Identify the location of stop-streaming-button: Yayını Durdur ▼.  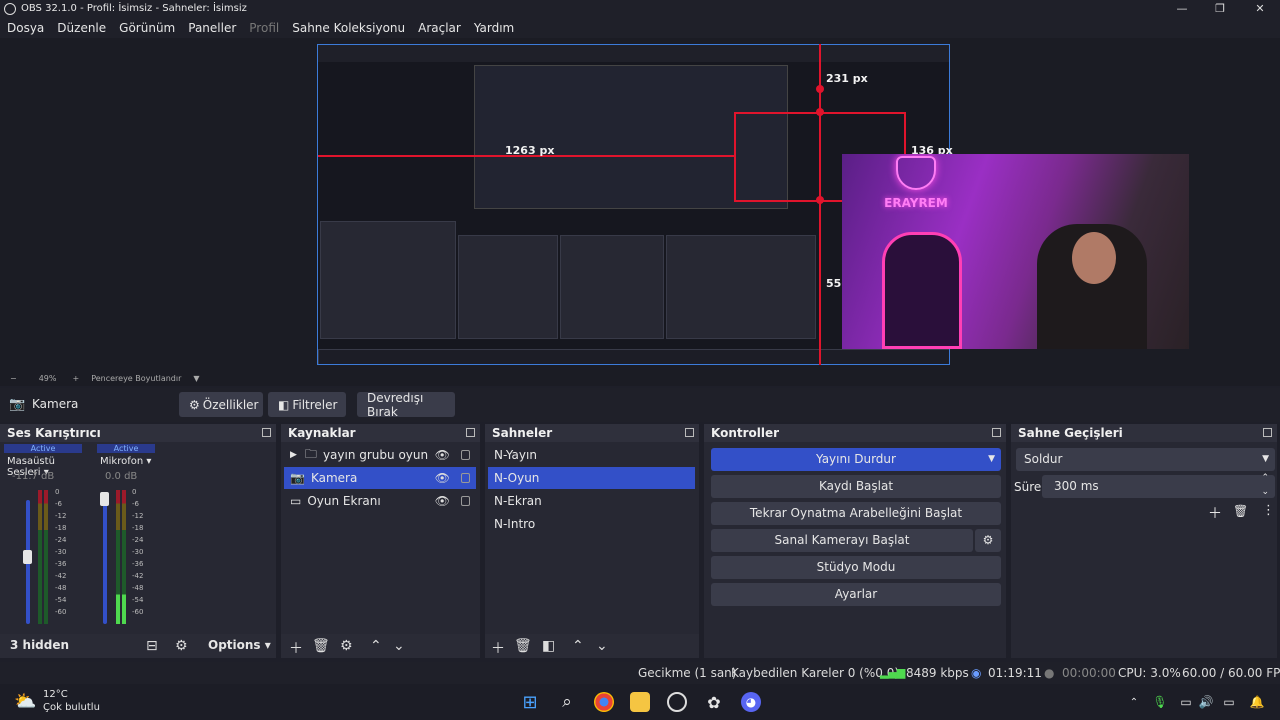
(856, 459).